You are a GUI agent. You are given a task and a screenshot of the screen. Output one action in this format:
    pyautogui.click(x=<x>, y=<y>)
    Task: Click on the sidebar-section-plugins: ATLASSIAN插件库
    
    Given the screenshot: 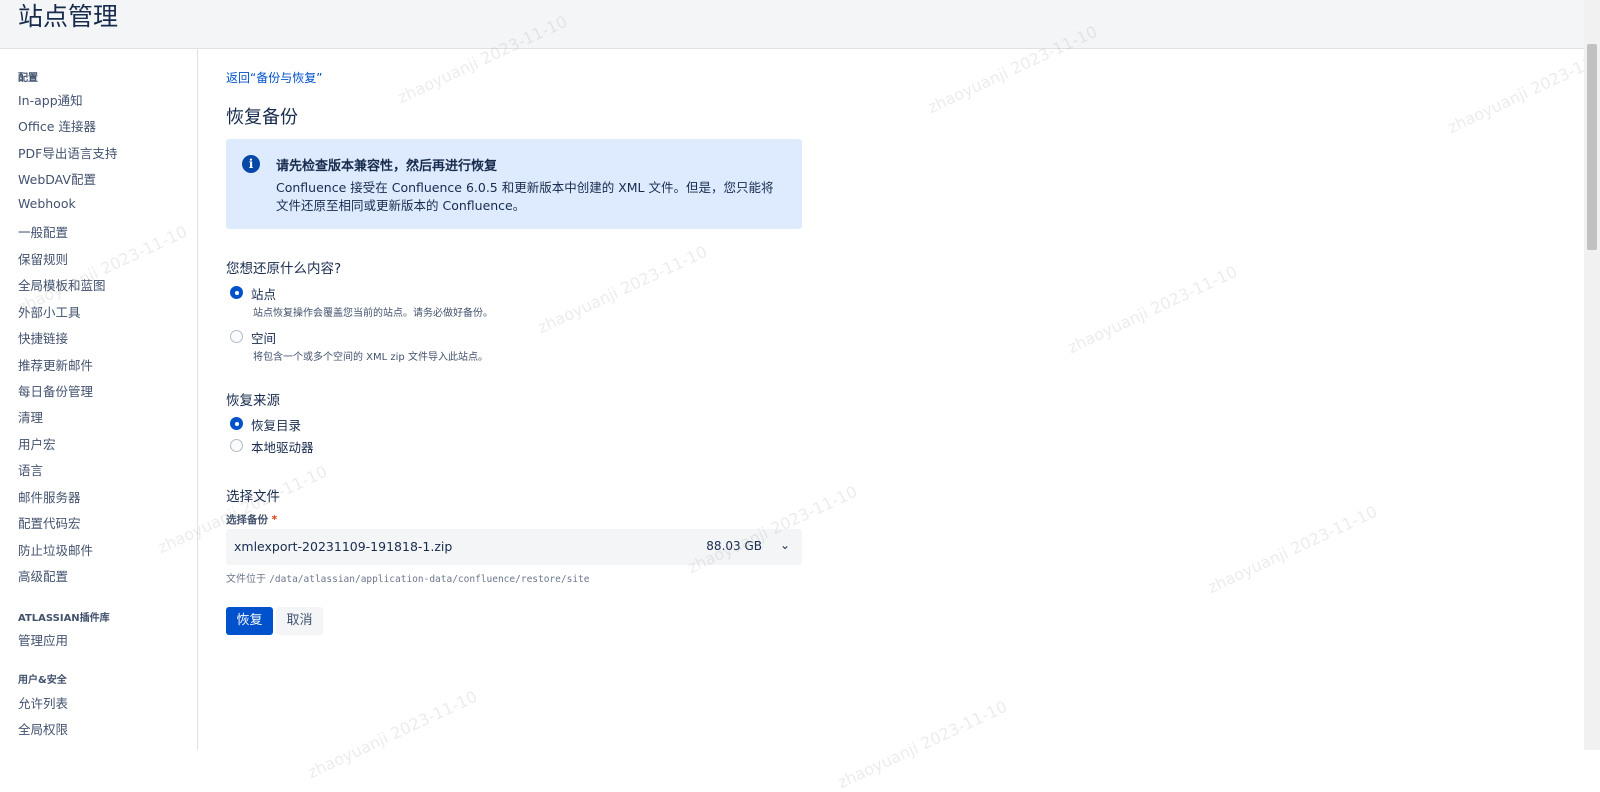 What is the action you would take?
    pyautogui.click(x=64, y=618)
    